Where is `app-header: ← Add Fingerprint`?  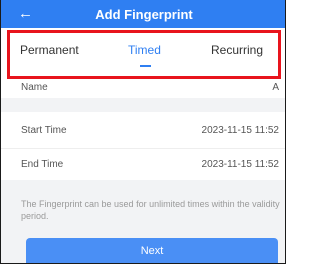 app-header: ← Add Fingerprint is located at coordinates (143, 14).